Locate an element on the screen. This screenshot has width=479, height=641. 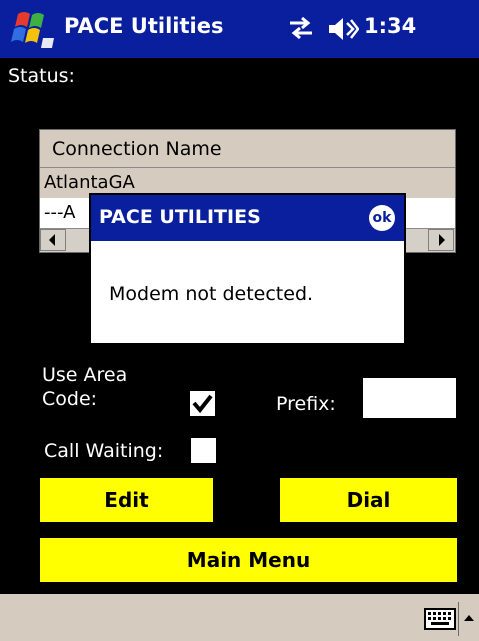
main-menu-button: Main Menu is located at coordinates (248, 560).